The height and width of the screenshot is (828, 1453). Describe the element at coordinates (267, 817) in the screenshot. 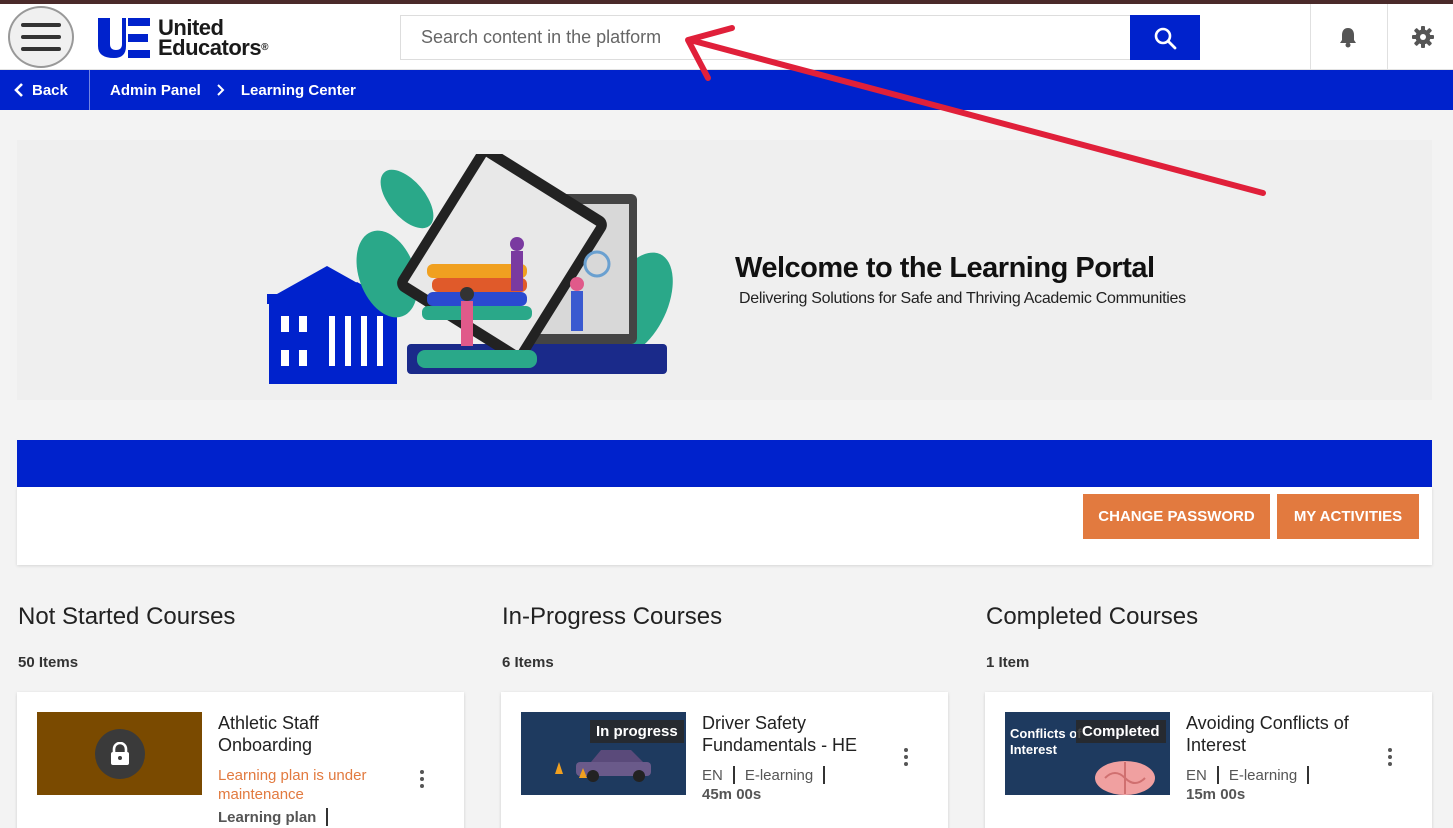

I see `course-type: Learning plan` at that location.